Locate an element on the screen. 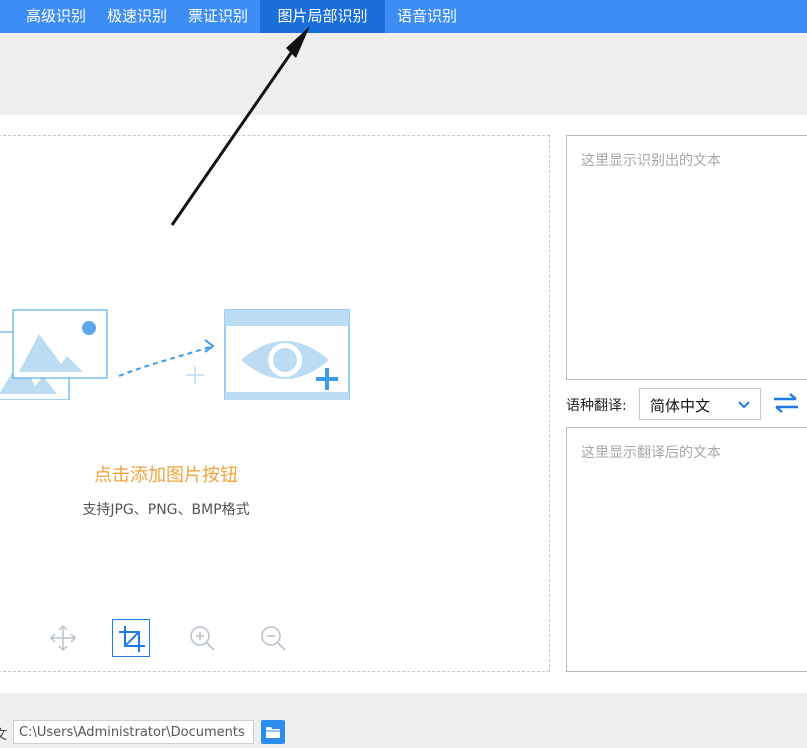 Image resolution: width=807 pixels, height=748 pixels. zoom-in-button is located at coordinates (202, 638).